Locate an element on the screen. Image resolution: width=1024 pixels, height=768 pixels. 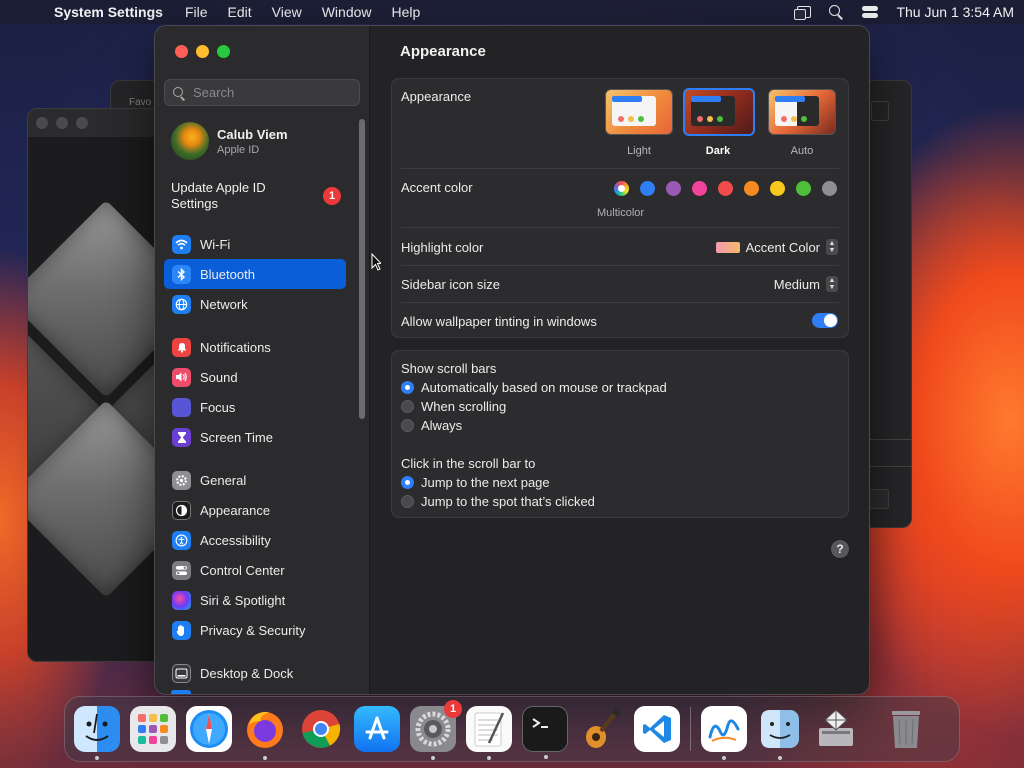
menu-file: File is located at coordinates (196, 12).